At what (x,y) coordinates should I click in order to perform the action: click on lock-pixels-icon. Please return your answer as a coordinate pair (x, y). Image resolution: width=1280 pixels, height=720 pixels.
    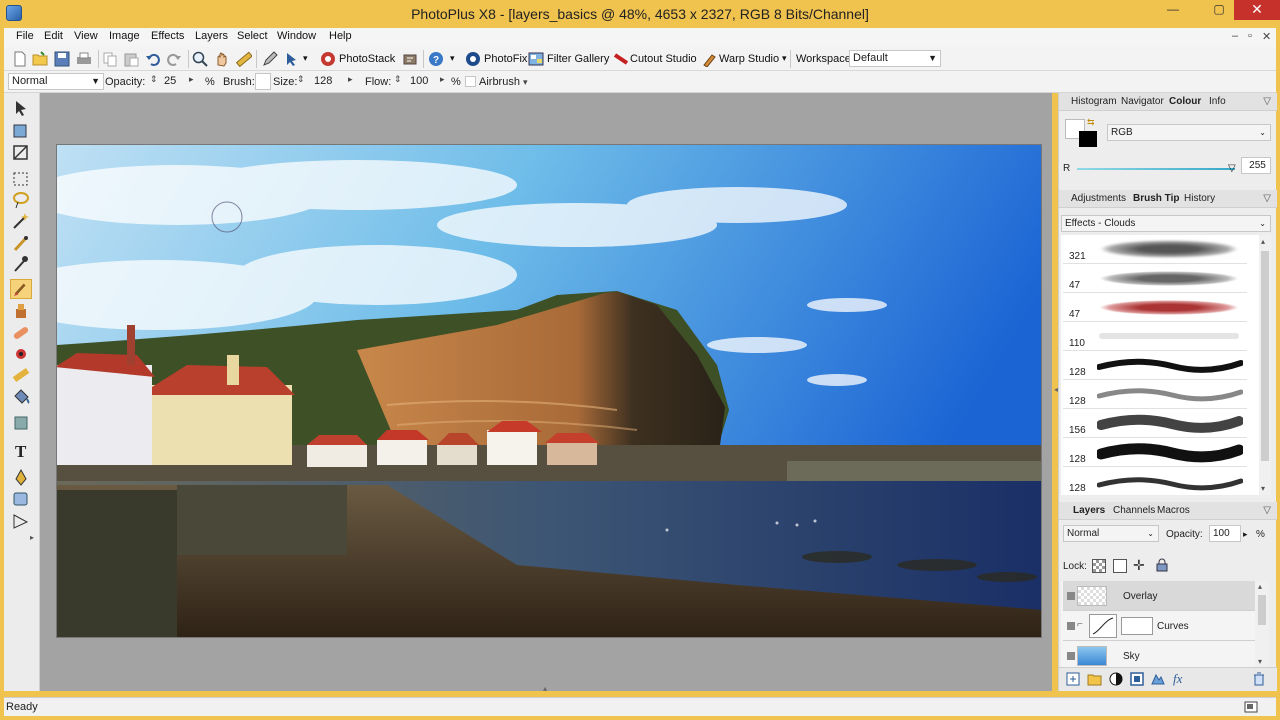
    Looking at the image, I should click on (1120, 566).